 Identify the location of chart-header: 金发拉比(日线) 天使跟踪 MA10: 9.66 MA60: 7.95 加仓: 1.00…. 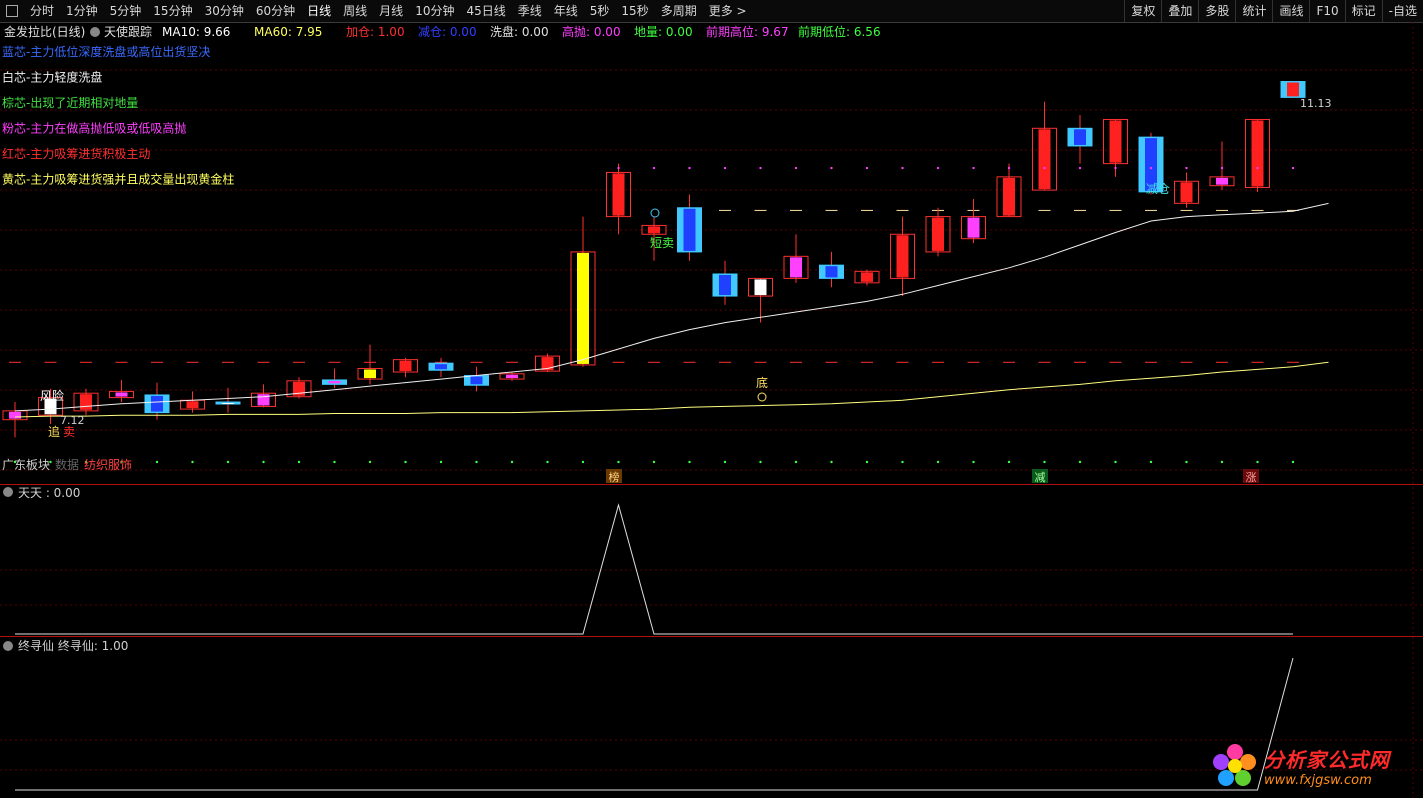
(442, 31).